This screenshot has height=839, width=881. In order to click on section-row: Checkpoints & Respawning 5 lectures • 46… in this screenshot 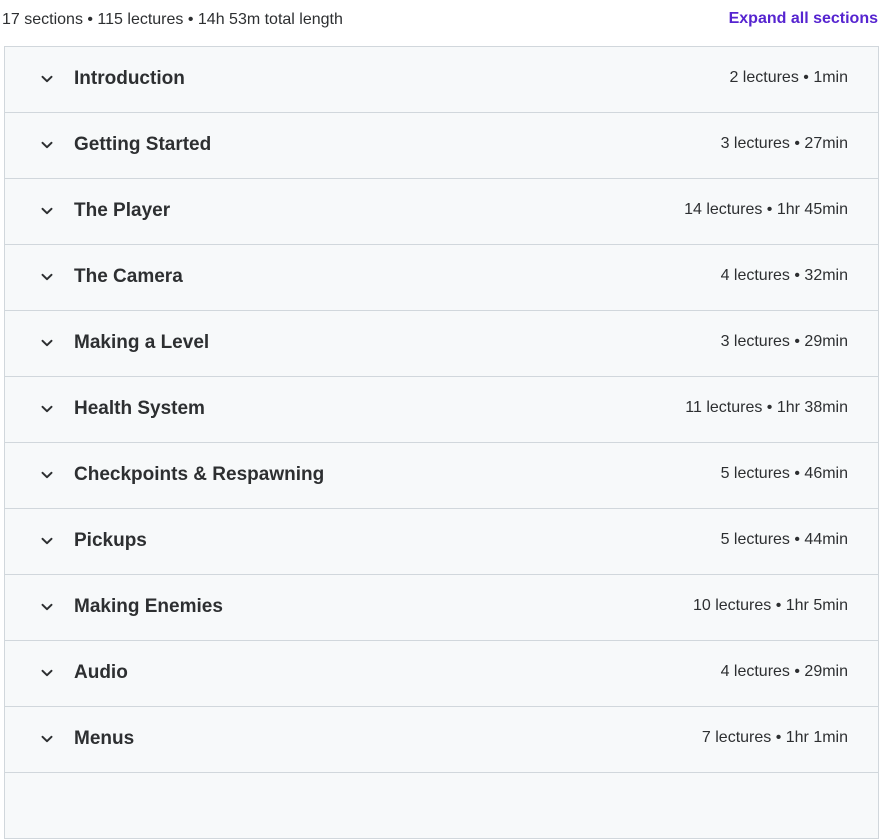, I will do `click(441, 476)`.